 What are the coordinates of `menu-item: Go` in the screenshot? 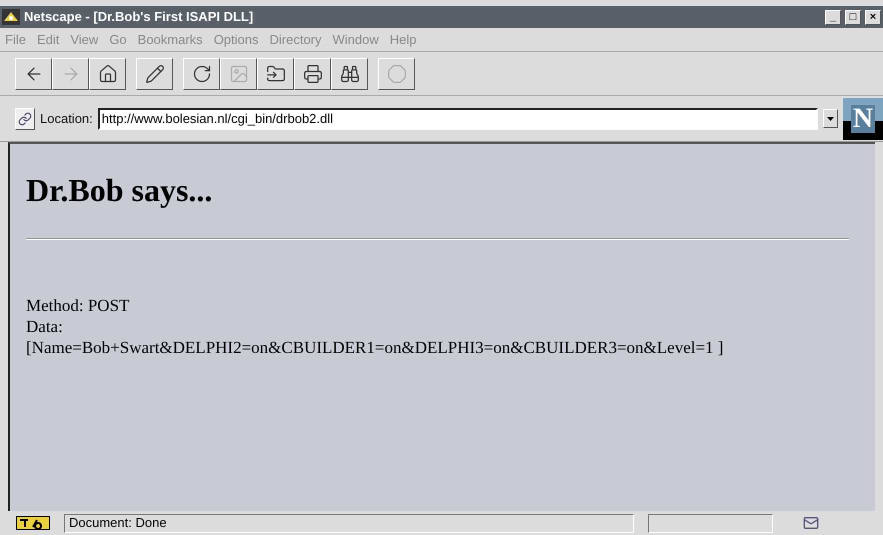 It's located at (118, 40).